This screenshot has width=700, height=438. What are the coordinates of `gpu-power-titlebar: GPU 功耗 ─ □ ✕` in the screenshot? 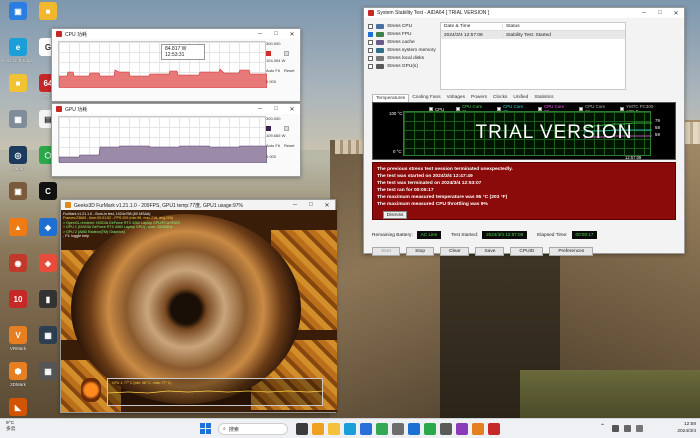 It's located at (176, 109).